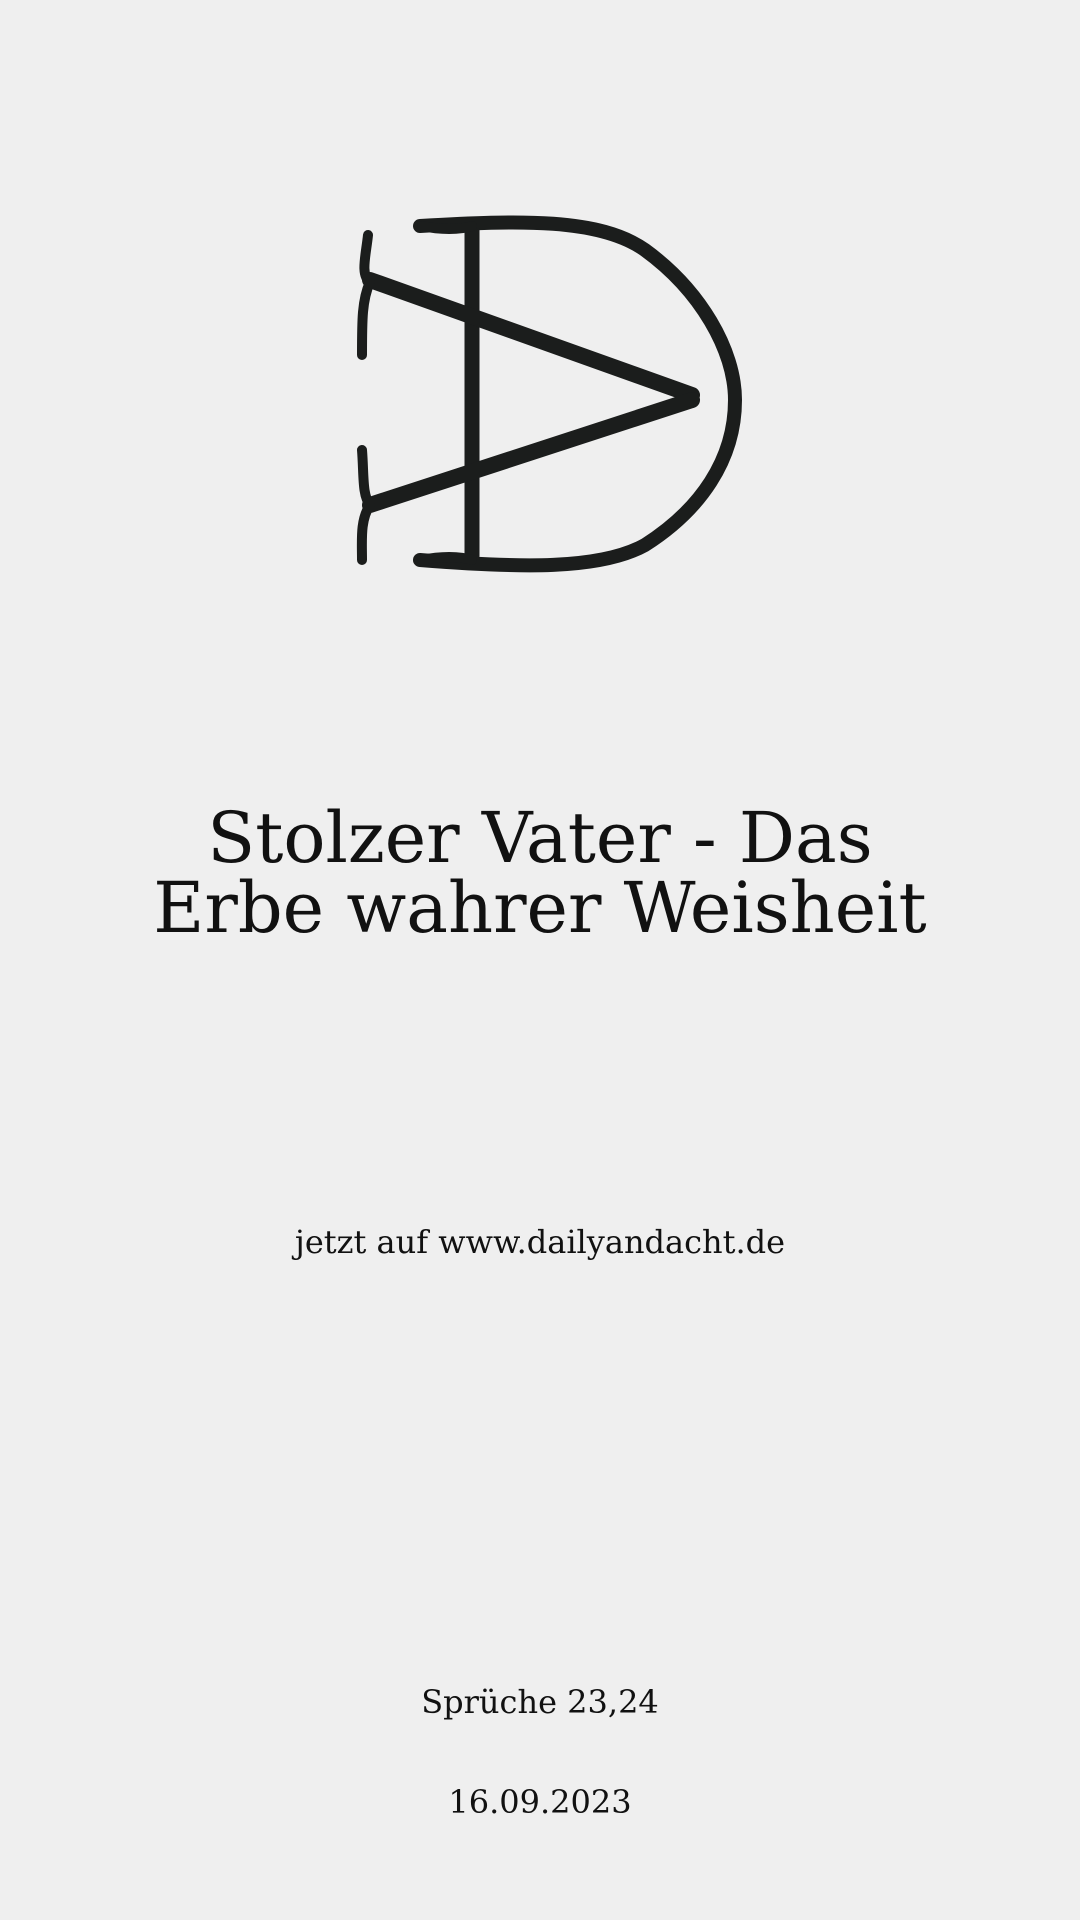  I want to click on page-title: Stolzer Vater - Das Erbe wahrer Weisheit, so click(540, 873).